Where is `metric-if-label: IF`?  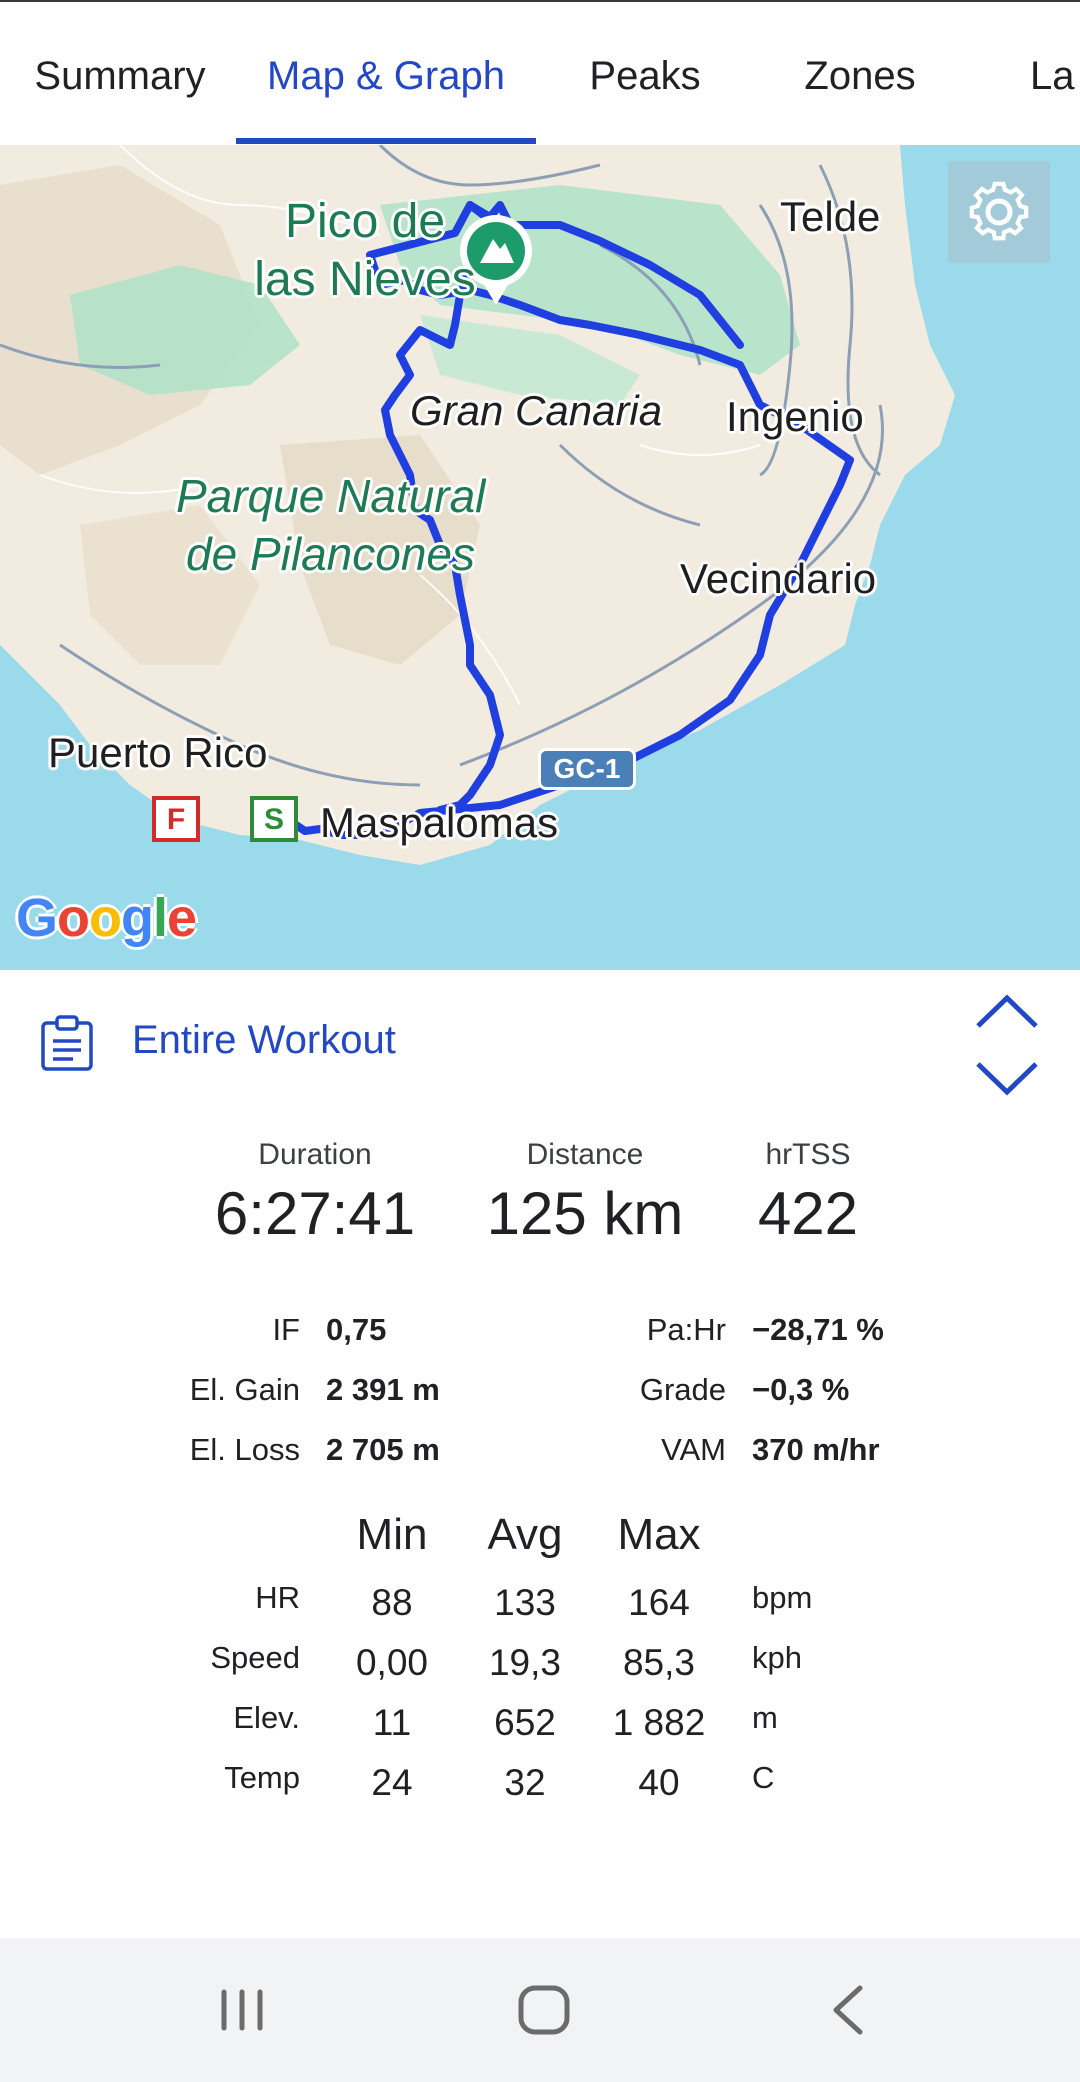 metric-if-label: IF is located at coordinates (286, 1329).